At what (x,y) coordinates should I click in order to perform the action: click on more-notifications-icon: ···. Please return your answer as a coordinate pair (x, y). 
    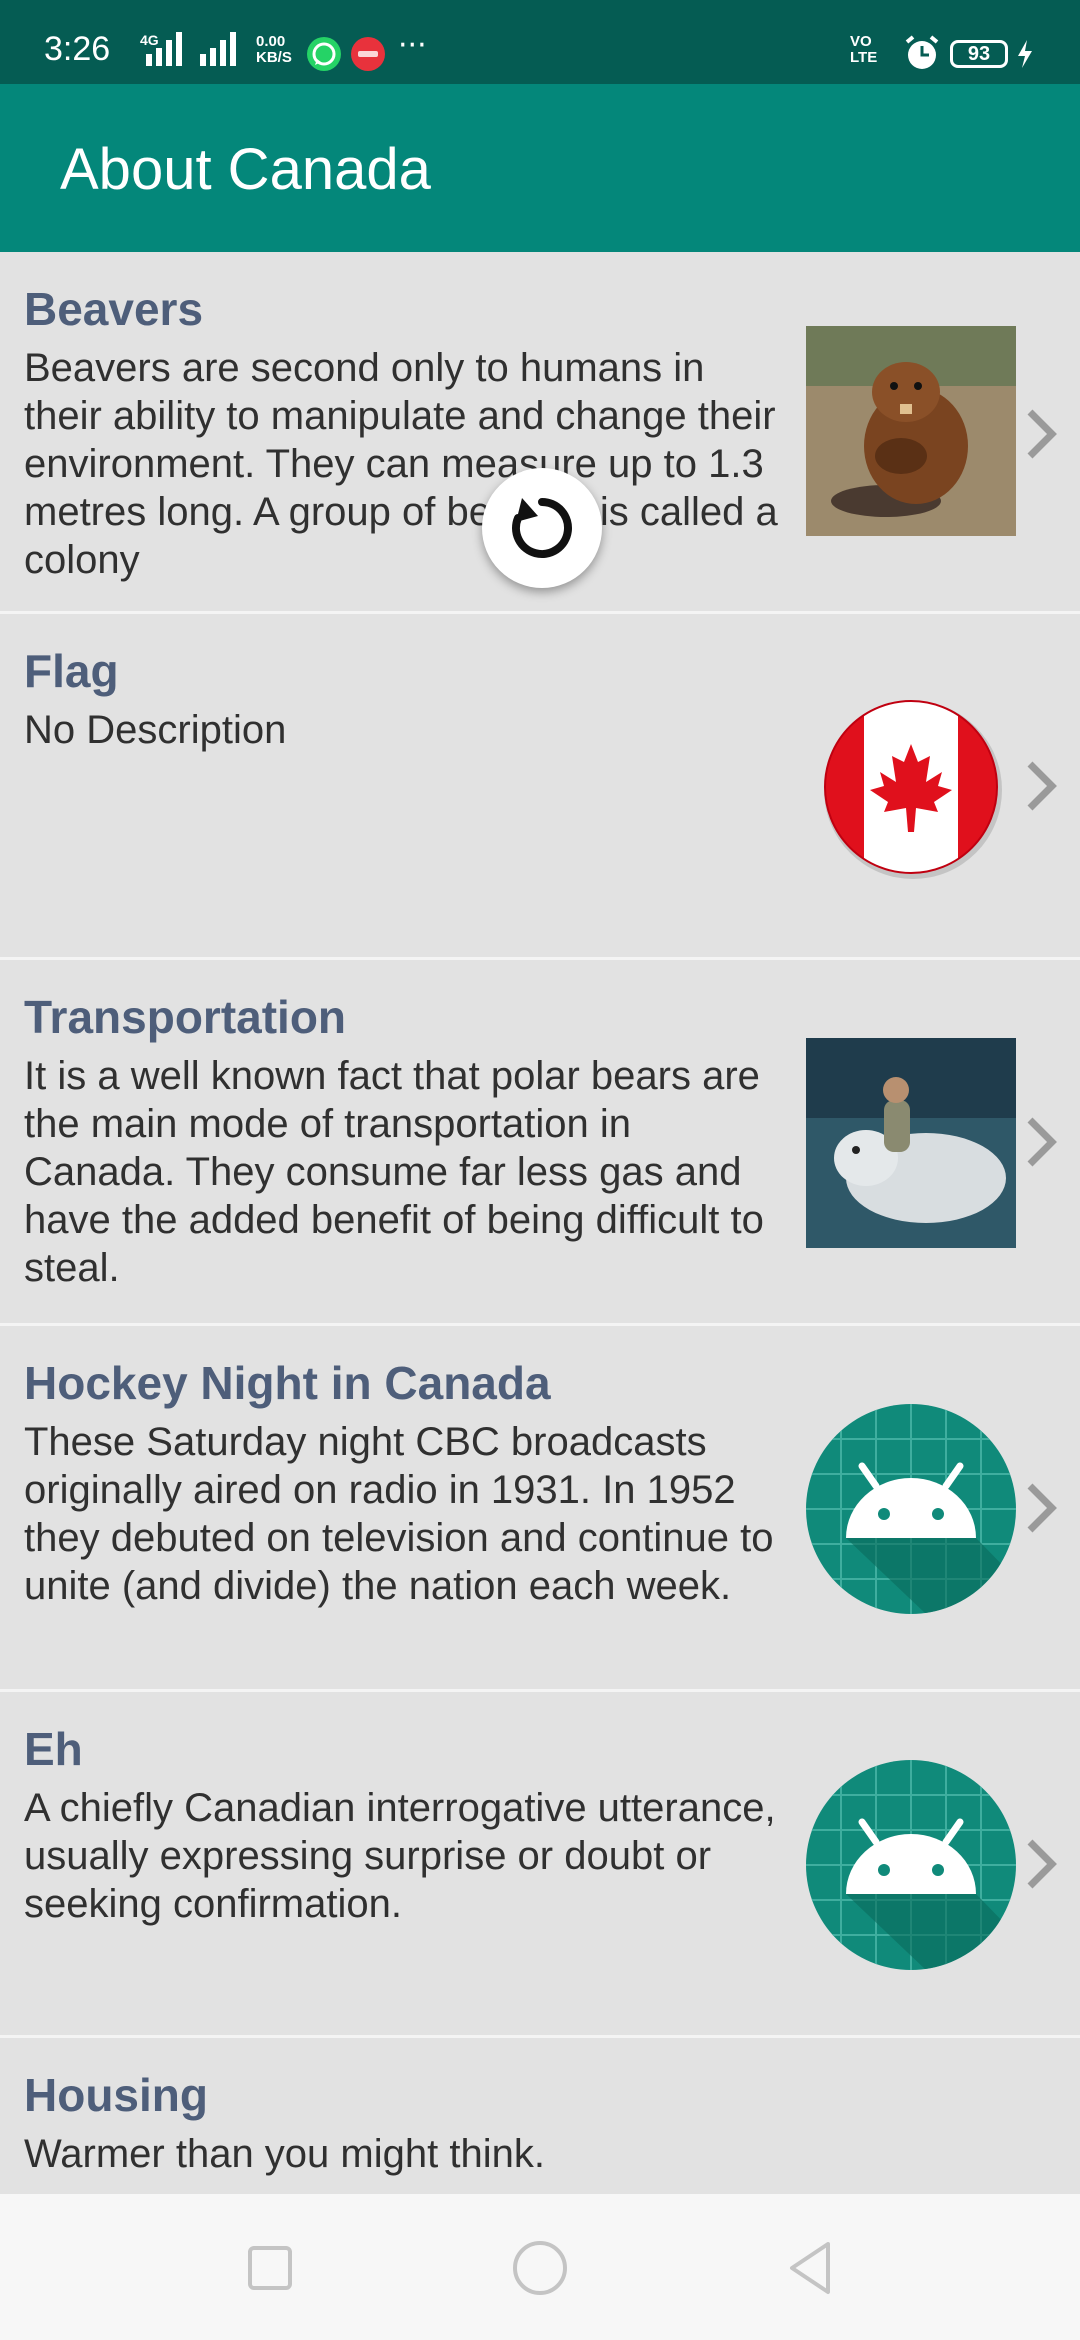
    Looking at the image, I should click on (412, 45).